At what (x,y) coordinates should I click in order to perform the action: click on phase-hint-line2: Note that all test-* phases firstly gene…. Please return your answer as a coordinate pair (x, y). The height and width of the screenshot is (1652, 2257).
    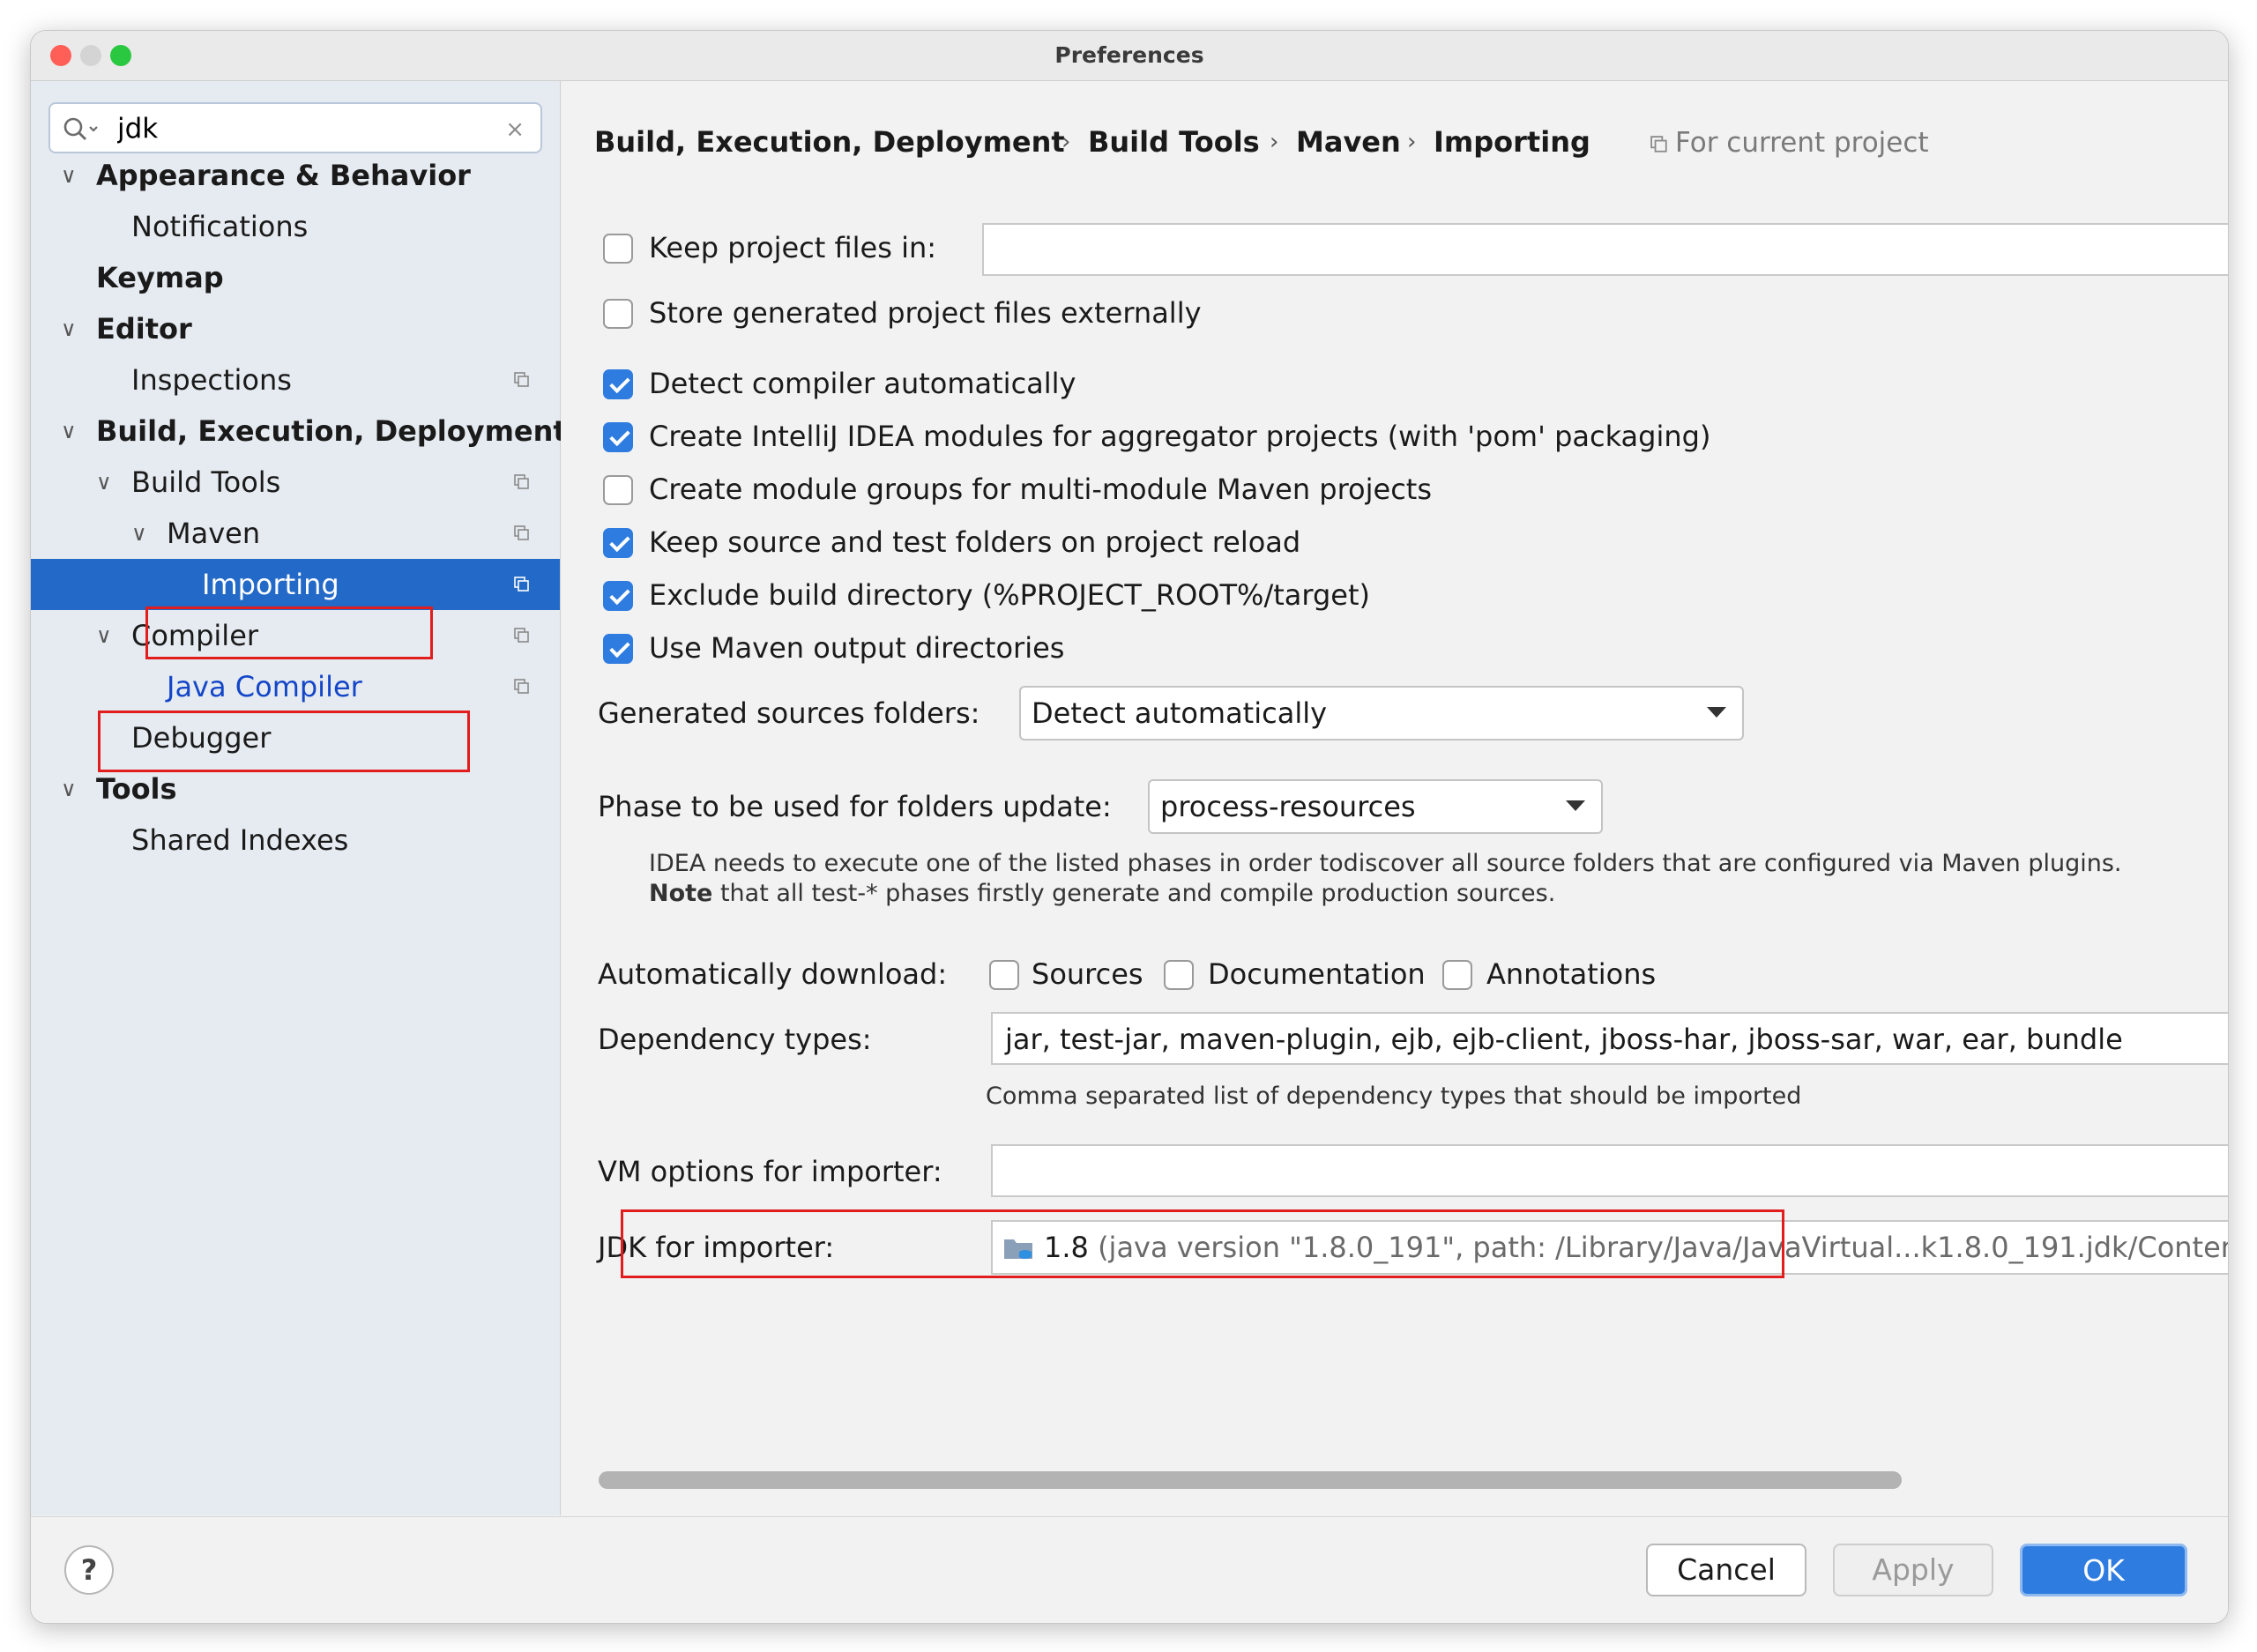
    Looking at the image, I should click on (1102, 893).